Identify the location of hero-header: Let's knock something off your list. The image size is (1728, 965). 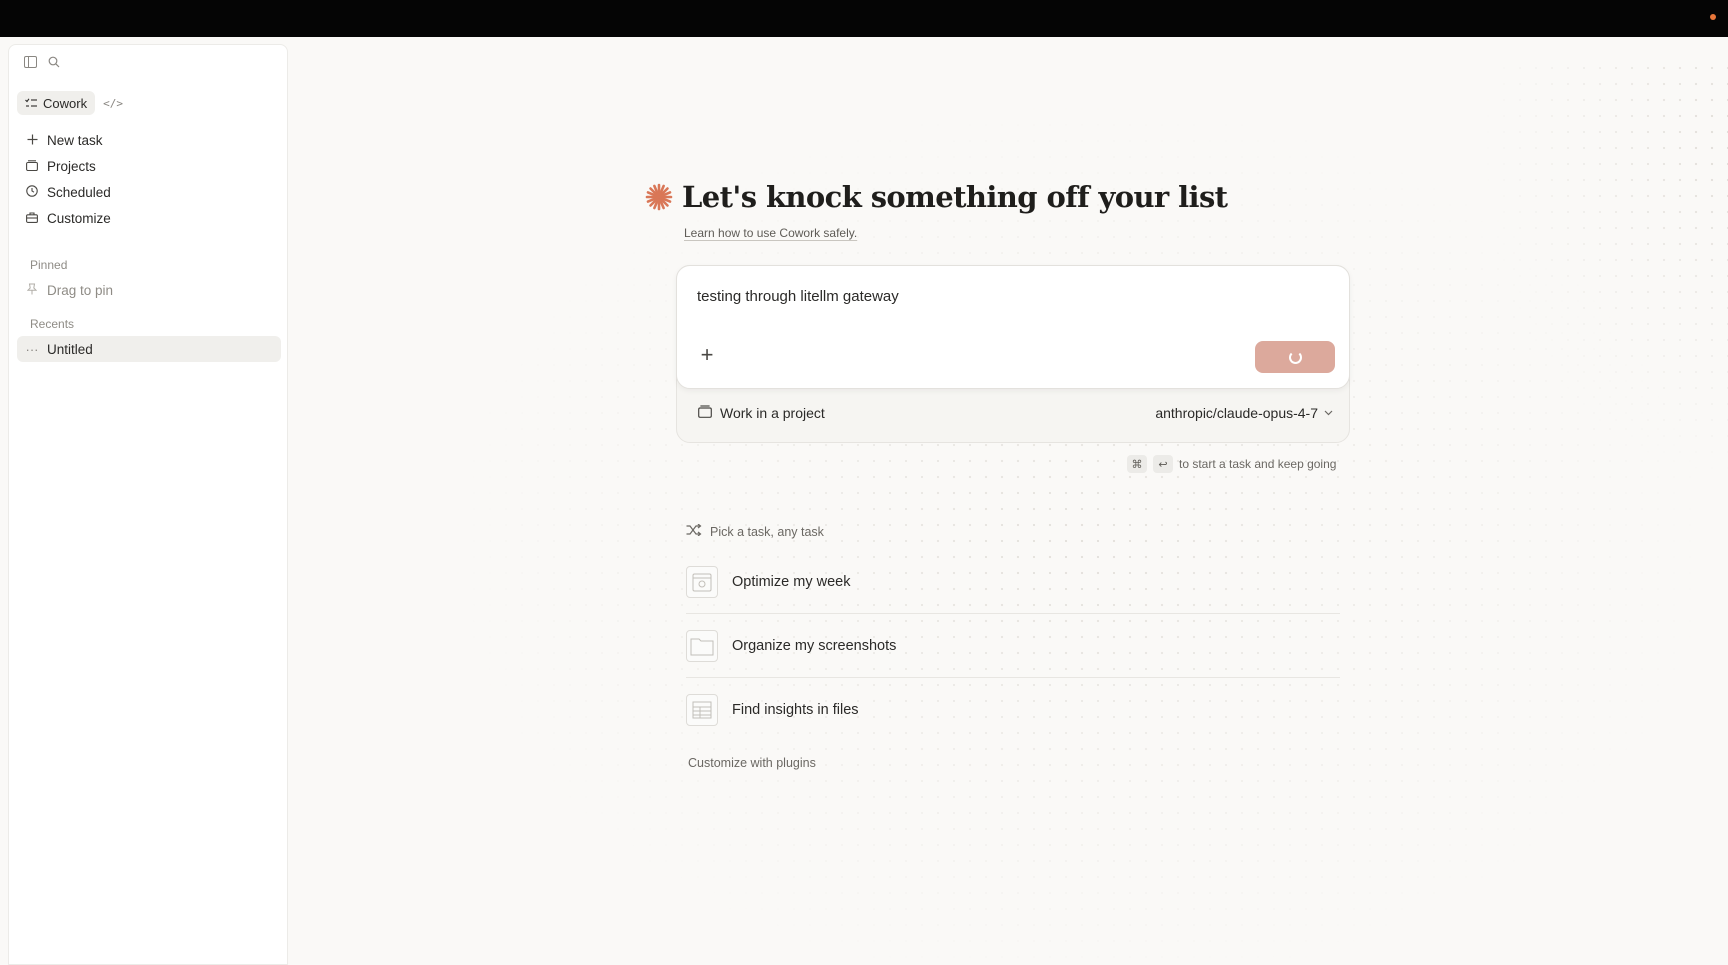
(936, 197).